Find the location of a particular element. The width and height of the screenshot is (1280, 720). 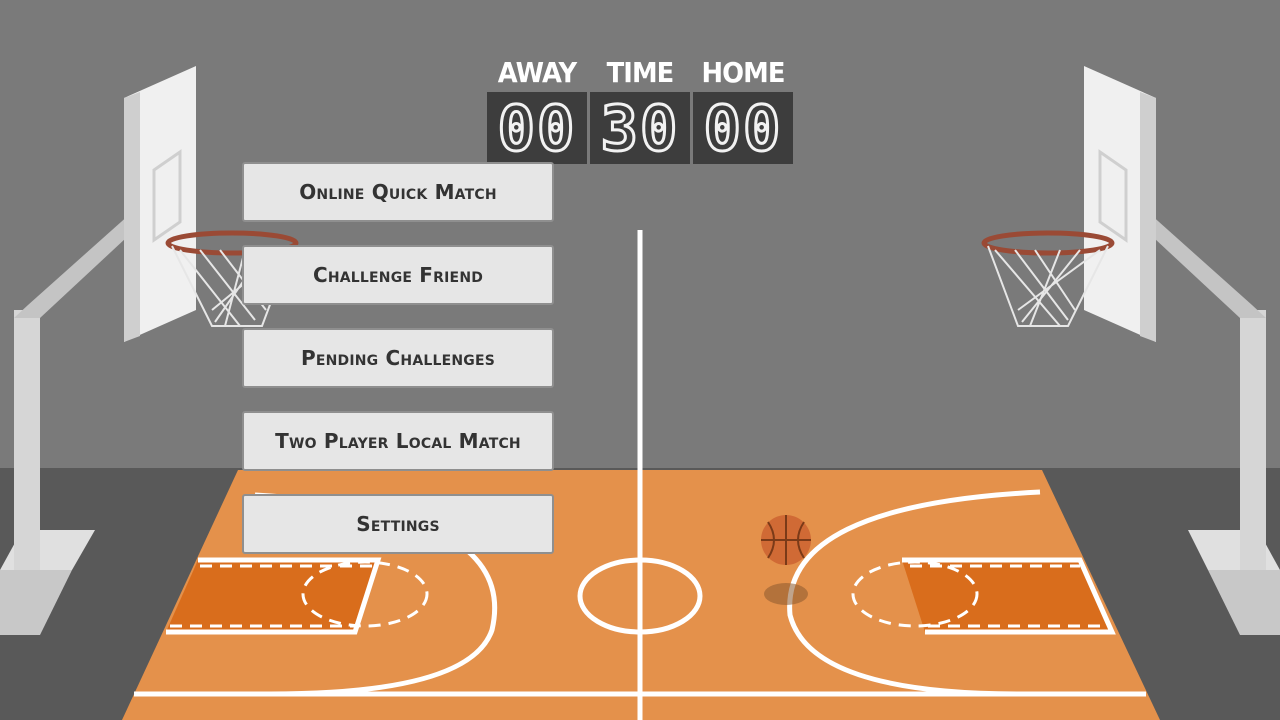

time-remaining: 30 is located at coordinates (640, 128).